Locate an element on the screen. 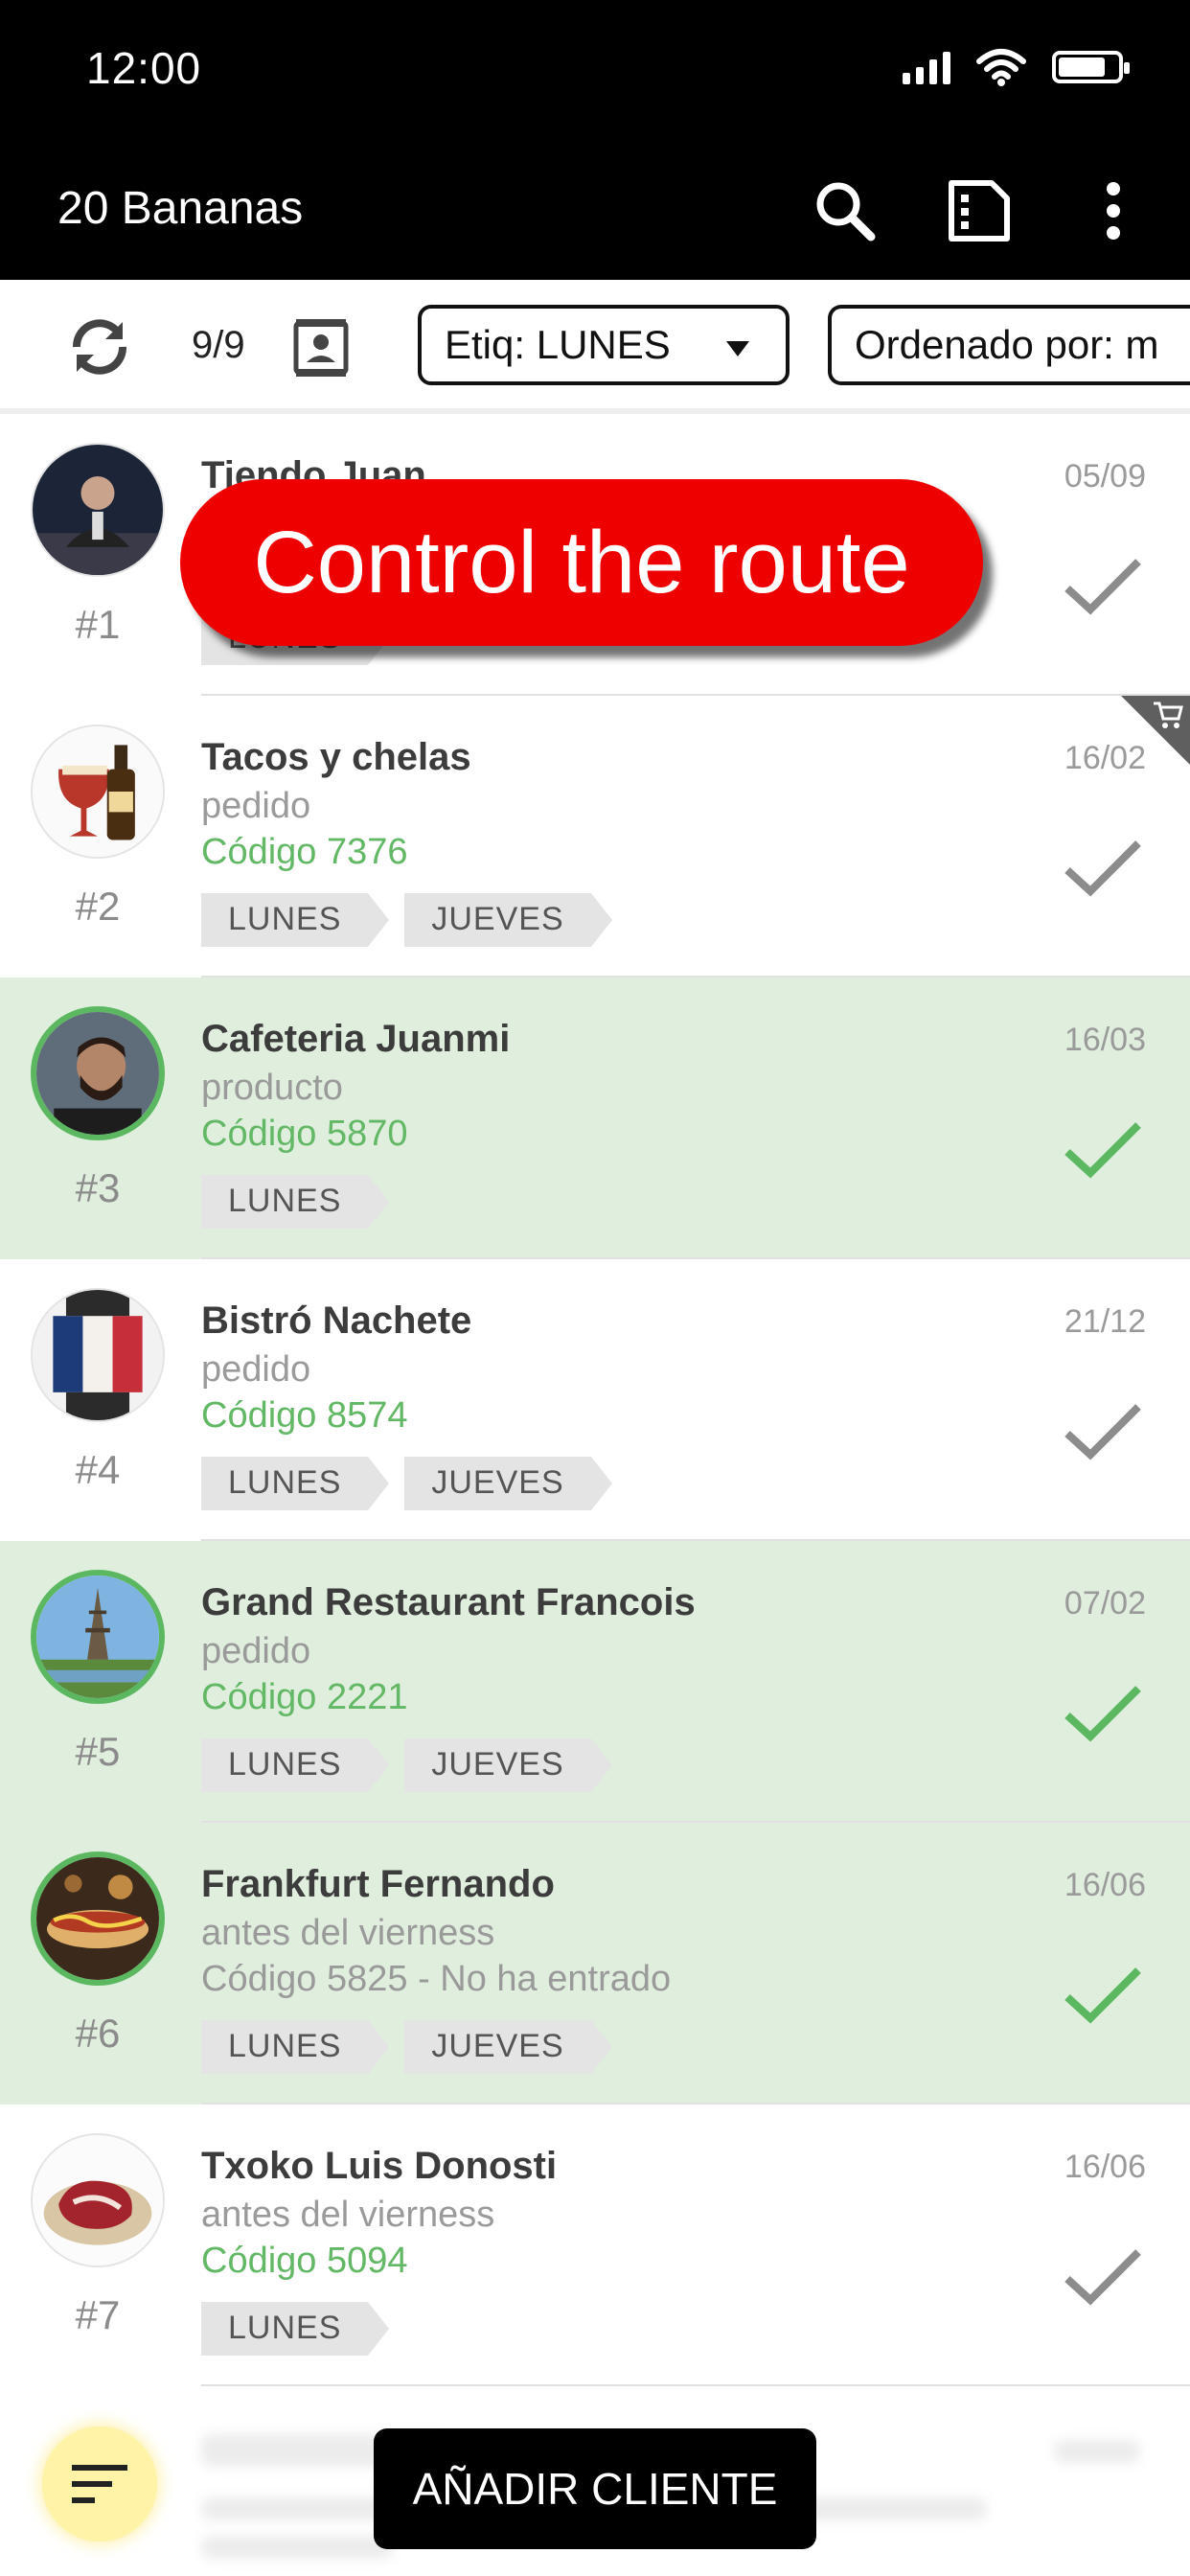 The image size is (1190, 2576). wifi-icon is located at coordinates (1001, 67).